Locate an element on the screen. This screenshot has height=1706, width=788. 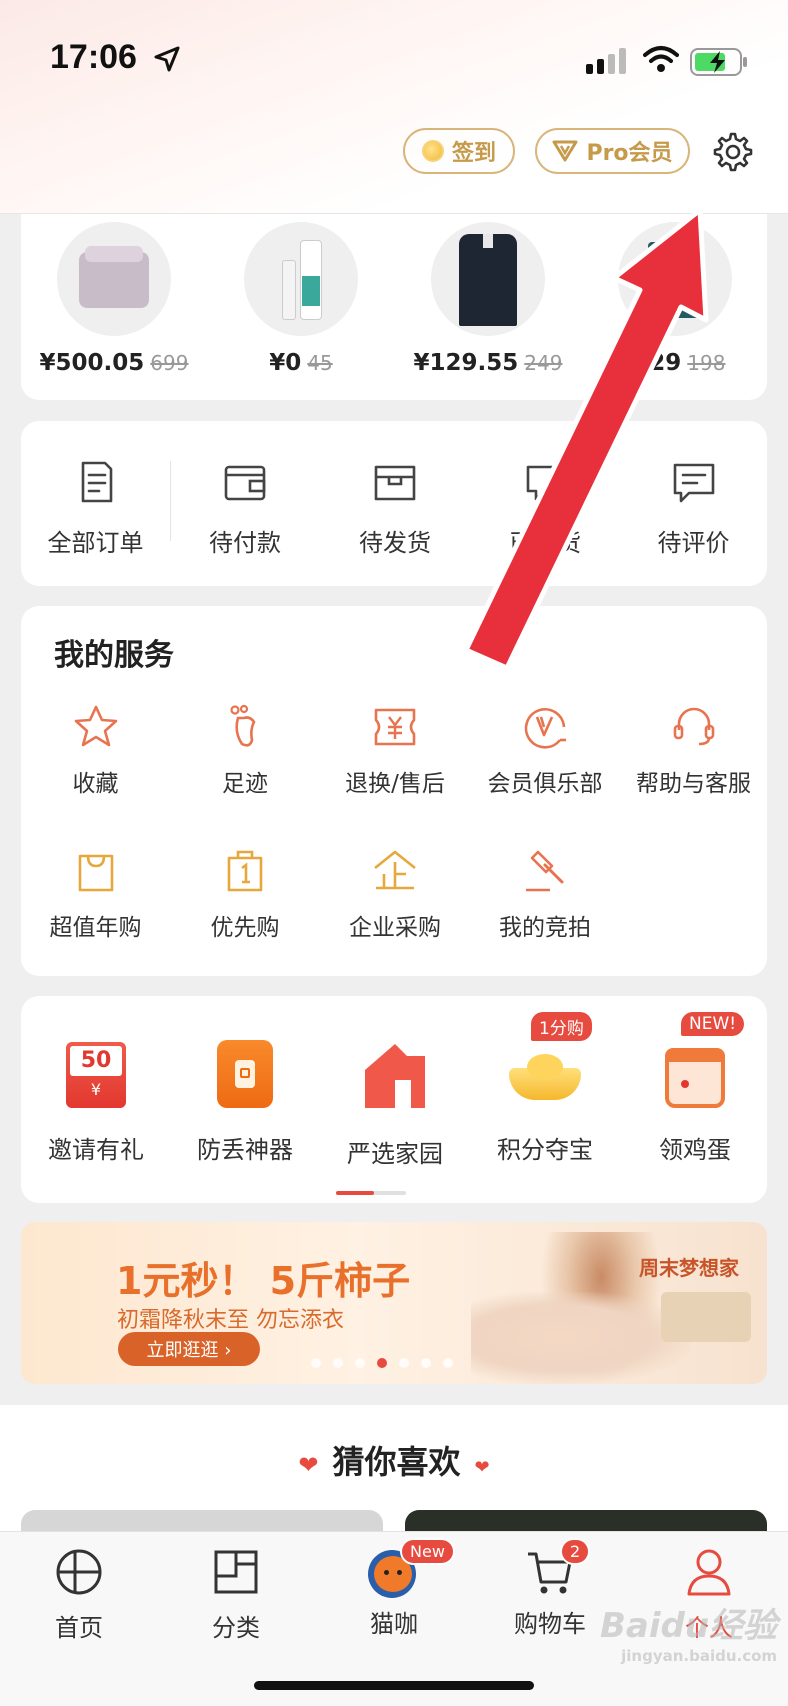
service-label: 退换/售后 is located at coordinates (395, 784).